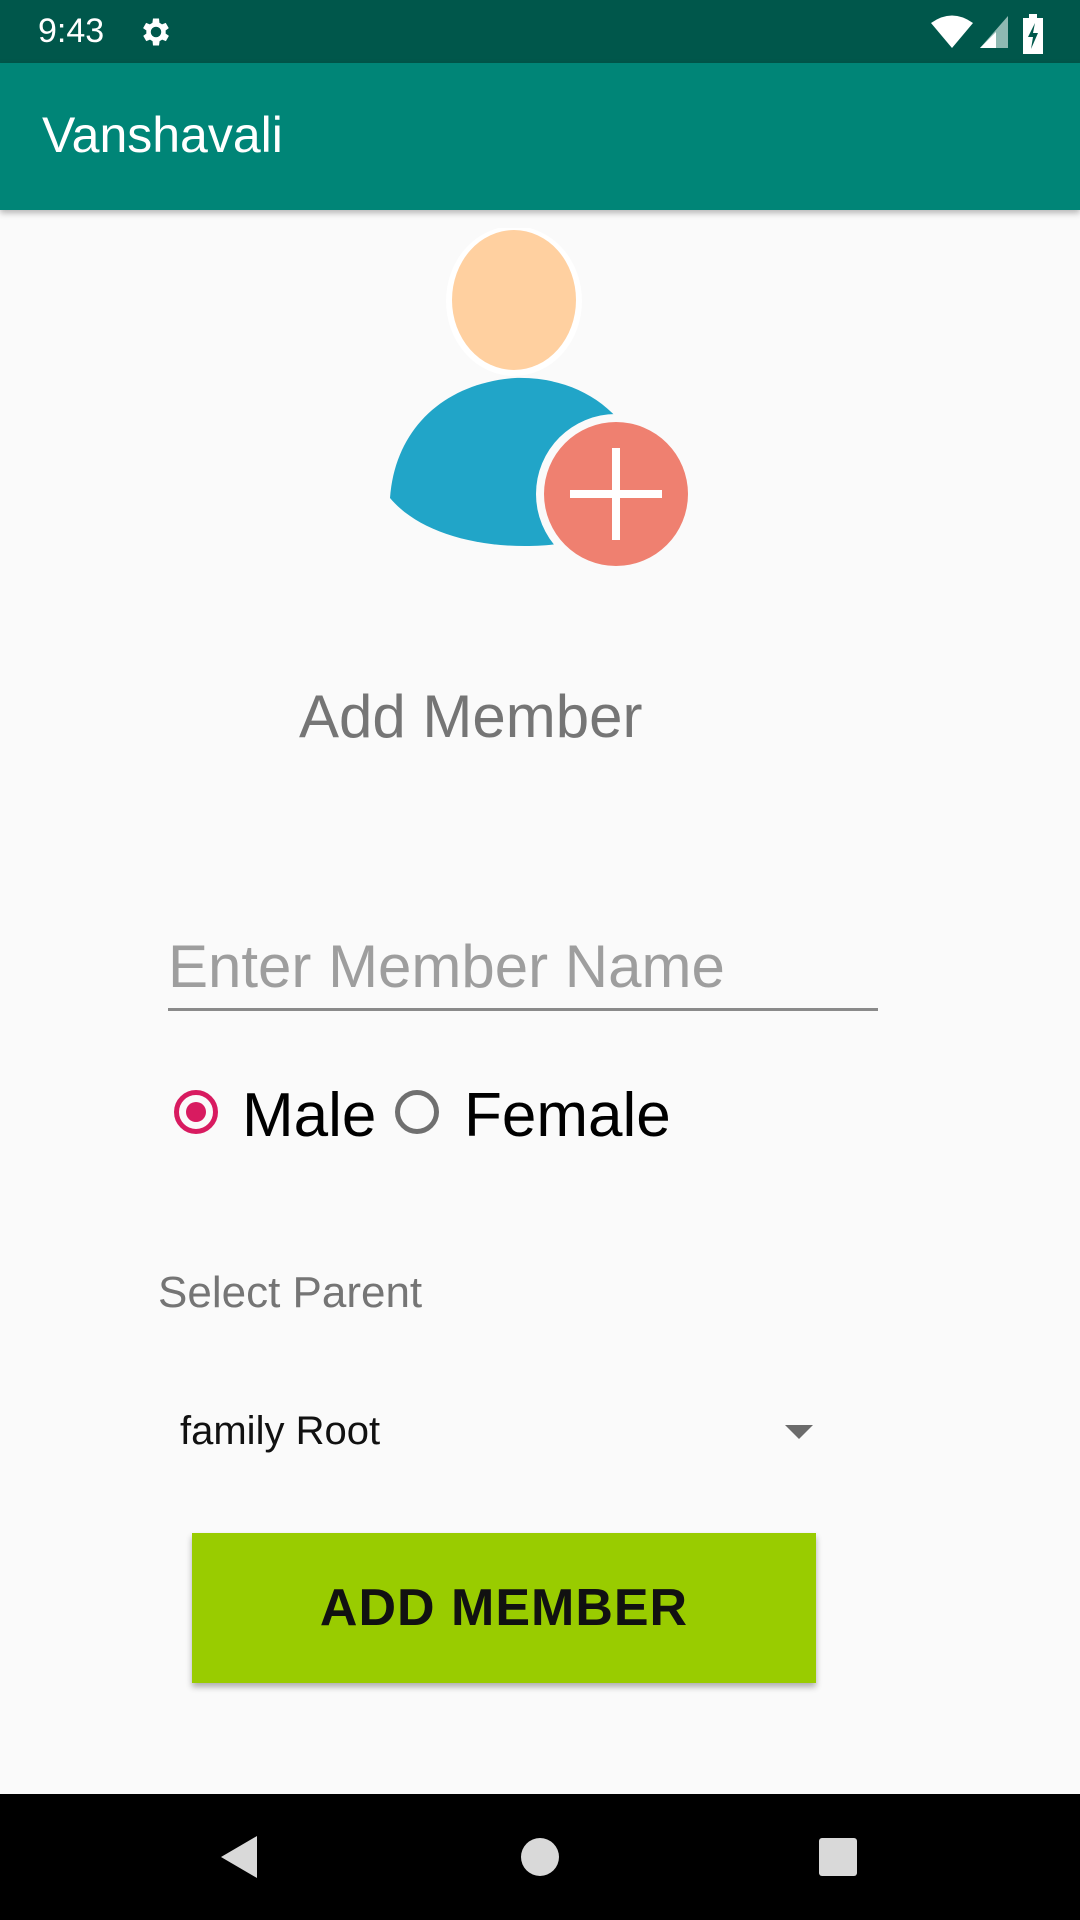 Image resolution: width=1080 pixels, height=1920 pixels. What do you see at coordinates (504, 1608) in the screenshot?
I see `add-member-button: ADD MEMBER` at bounding box center [504, 1608].